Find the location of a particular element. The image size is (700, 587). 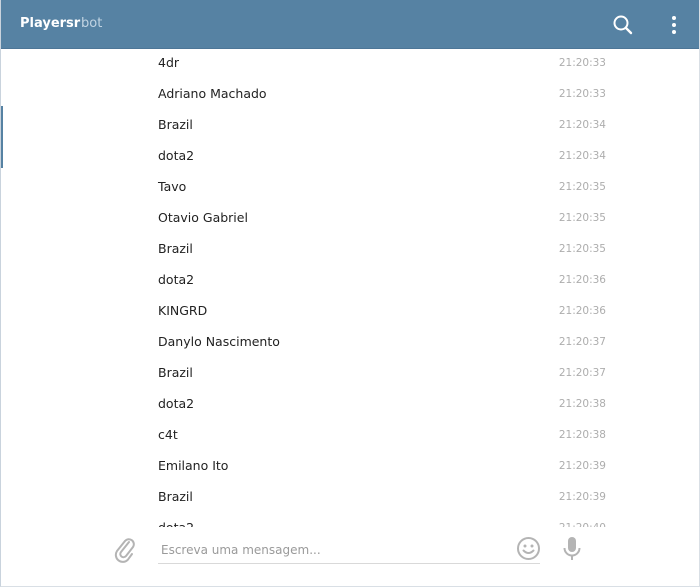

message-row: Brazil 21:20:39 is located at coordinates (383, 502).